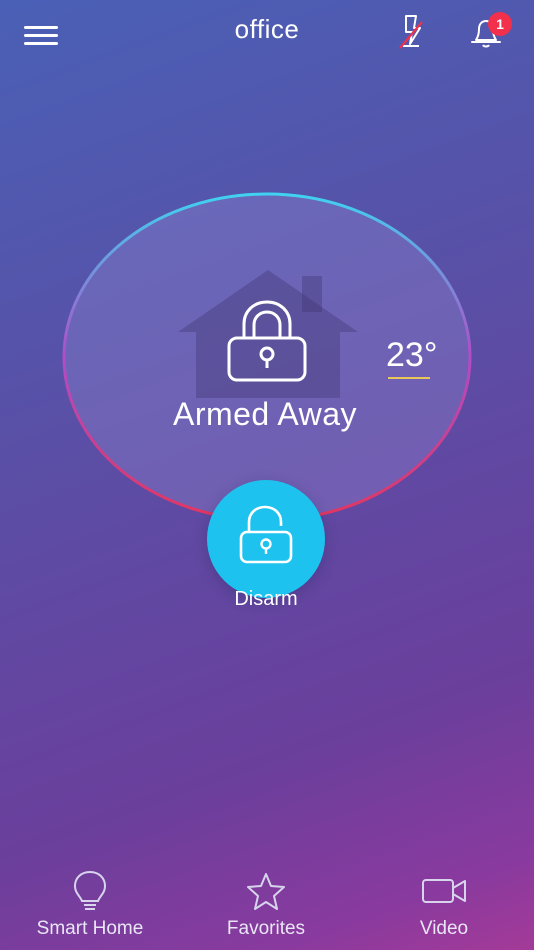  What do you see at coordinates (266, 534) in the screenshot?
I see `unlocked-padlock-icon` at bounding box center [266, 534].